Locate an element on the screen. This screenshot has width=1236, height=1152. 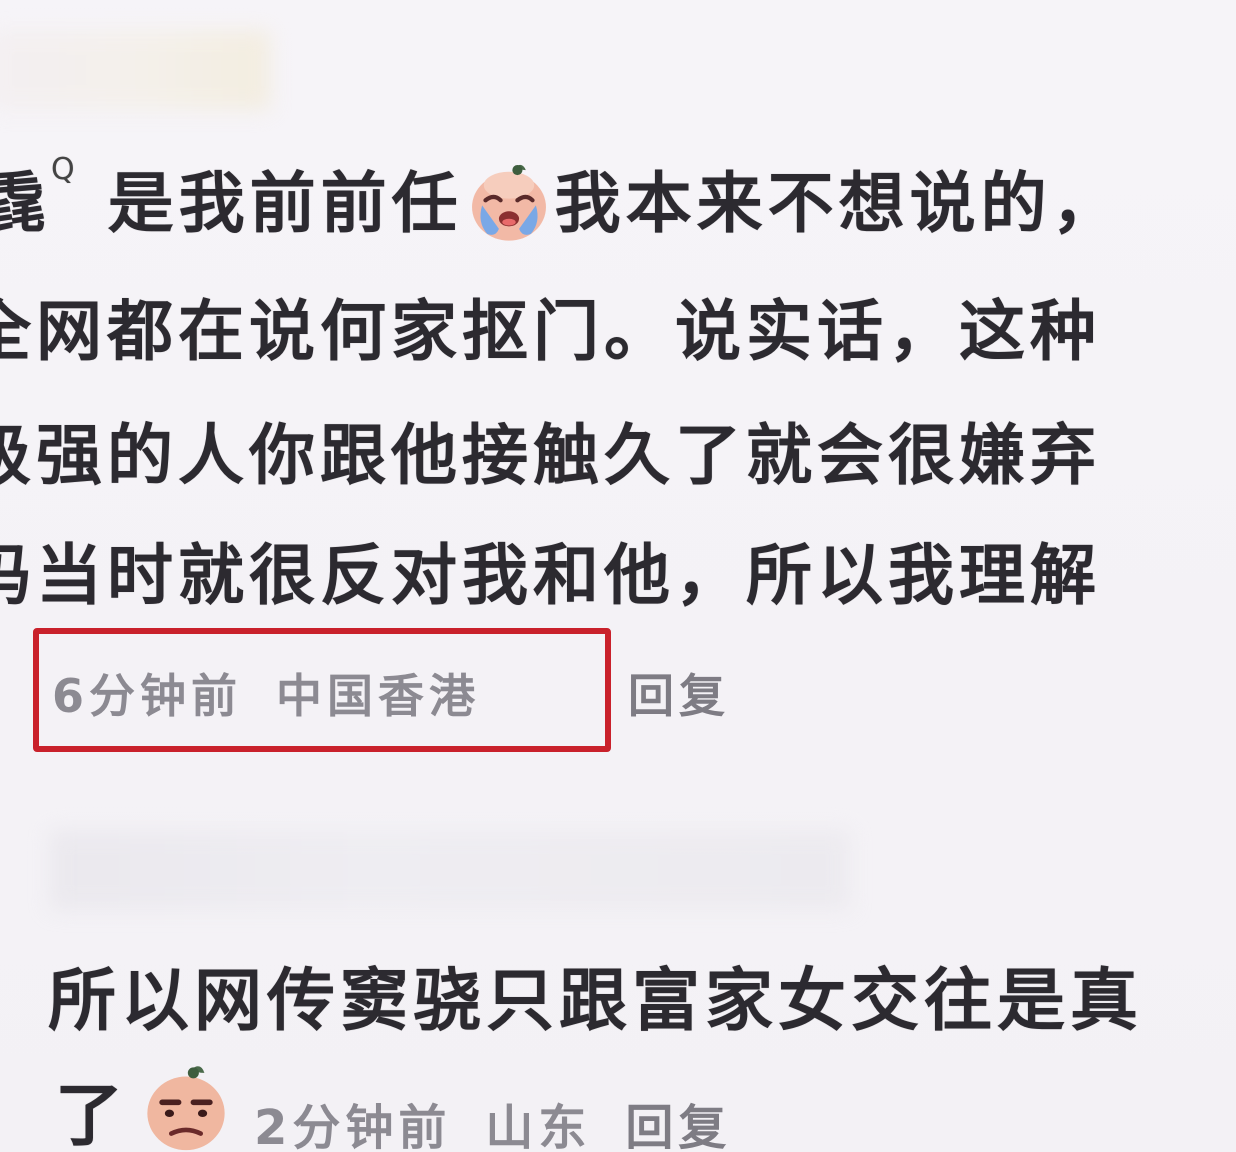
comment-text-line: 了 is located at coordinates (91, 1106).